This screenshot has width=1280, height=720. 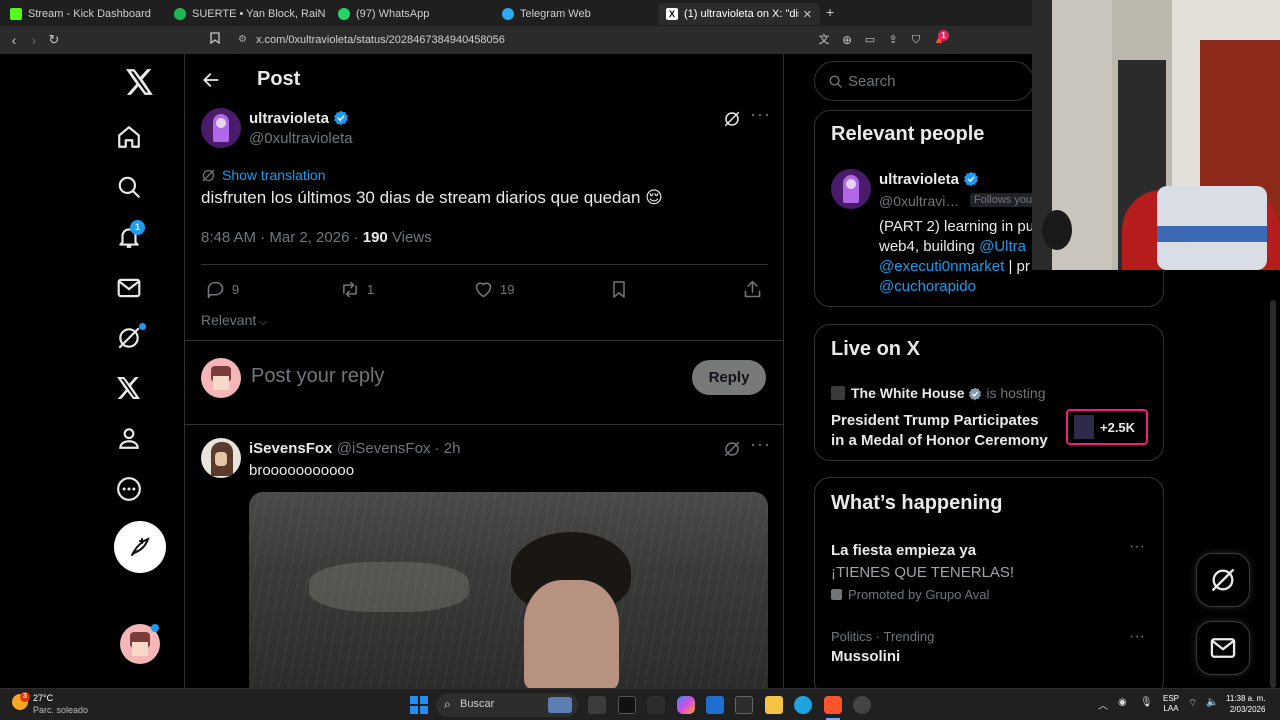 I want to click on views-label: Views, so click(x=409, y=237).